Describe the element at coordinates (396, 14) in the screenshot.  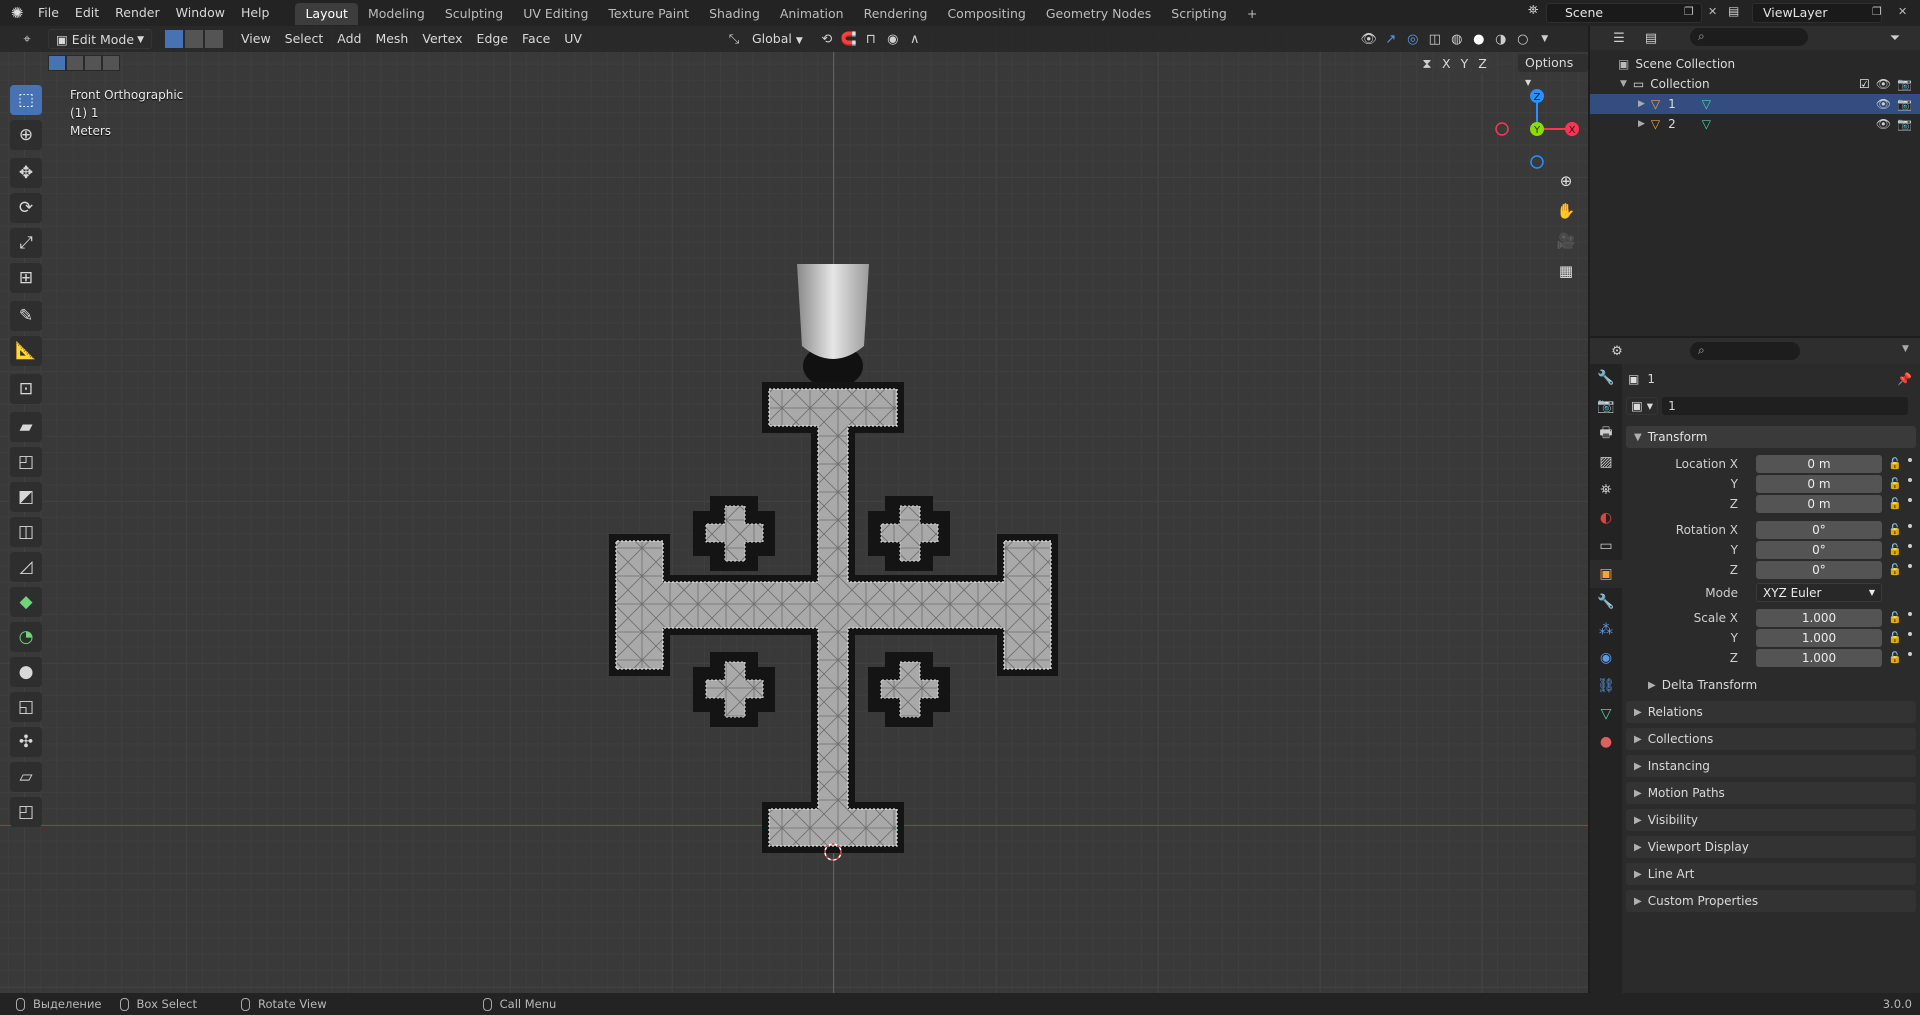
I see `tab-modeling: Modeling` at that location.